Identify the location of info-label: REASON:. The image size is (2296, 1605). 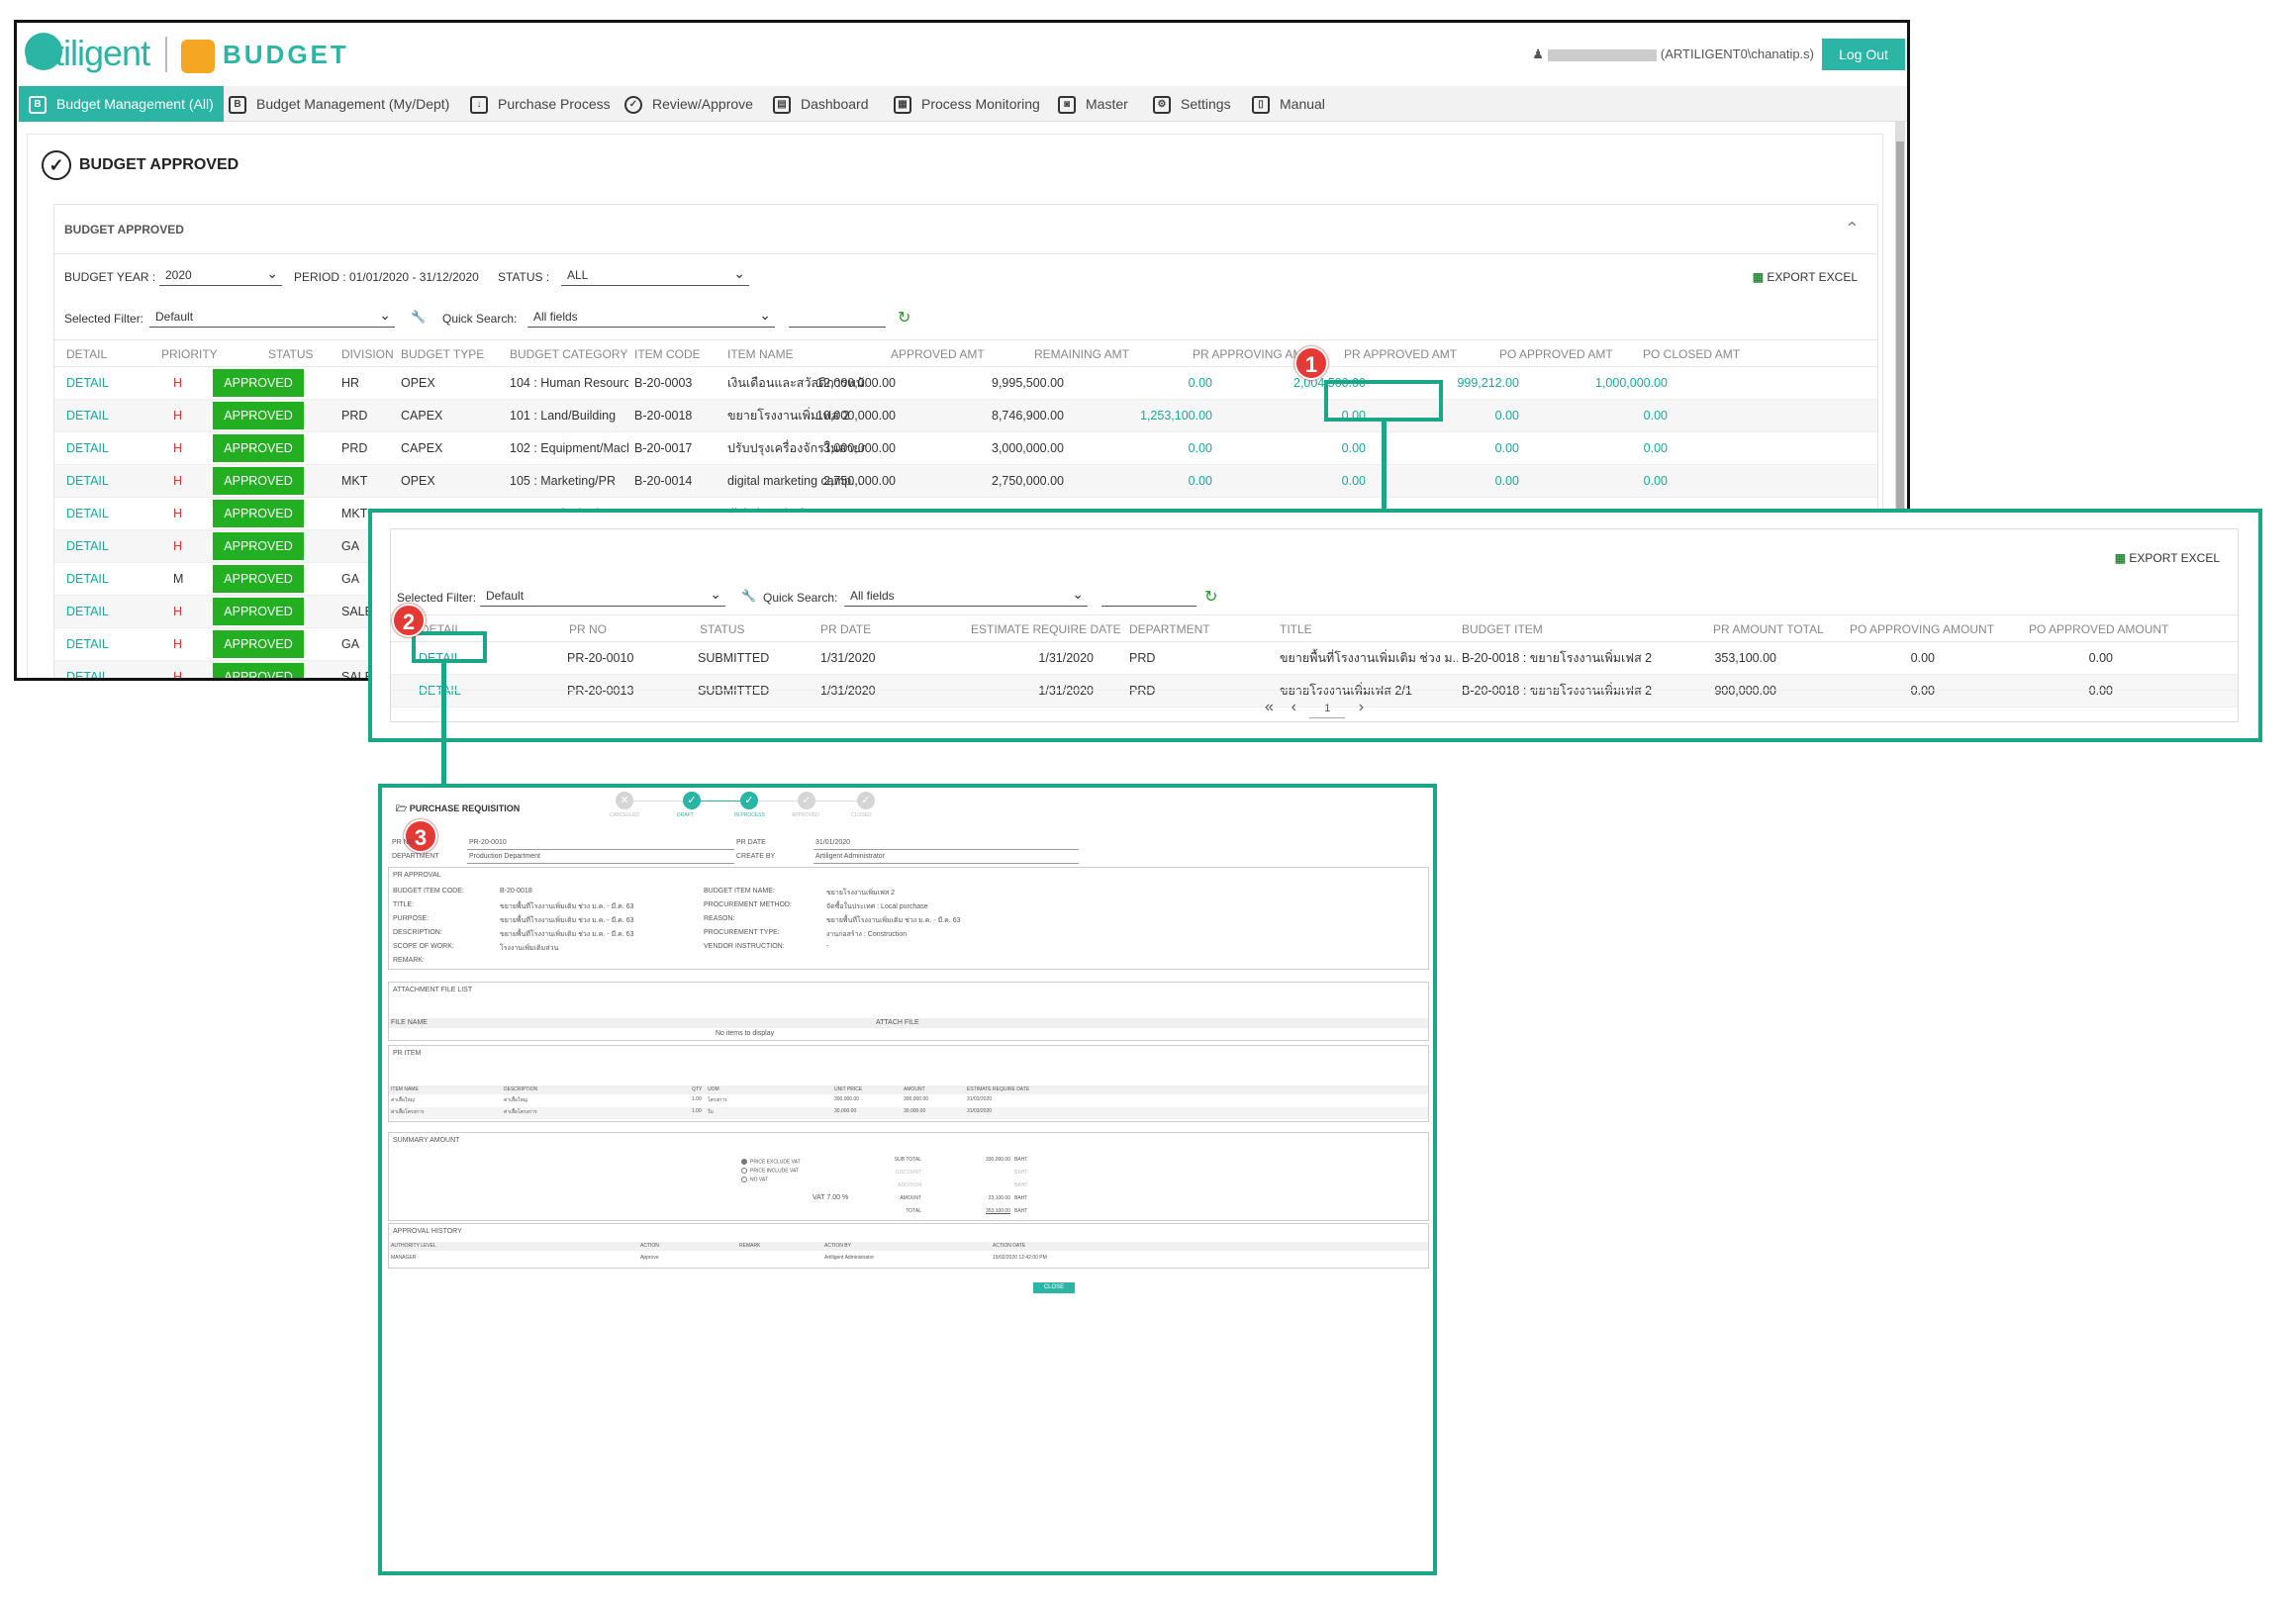
(719, 918).